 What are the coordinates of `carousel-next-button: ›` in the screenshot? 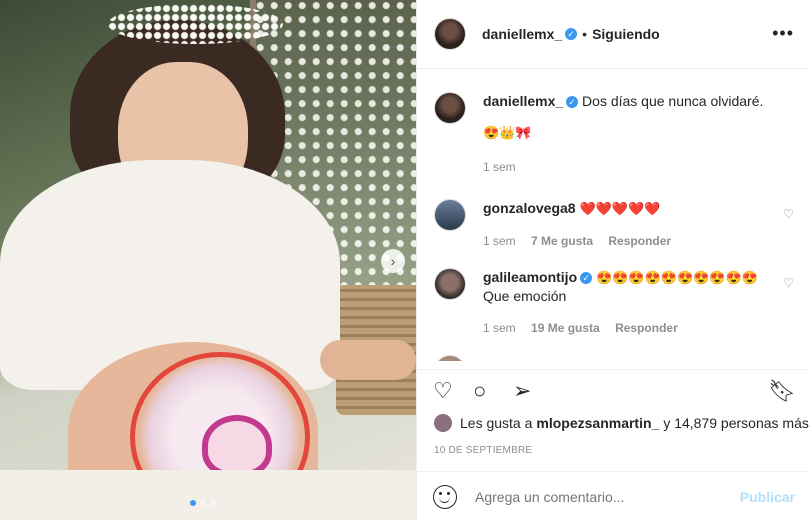 It's located at (393, 261).